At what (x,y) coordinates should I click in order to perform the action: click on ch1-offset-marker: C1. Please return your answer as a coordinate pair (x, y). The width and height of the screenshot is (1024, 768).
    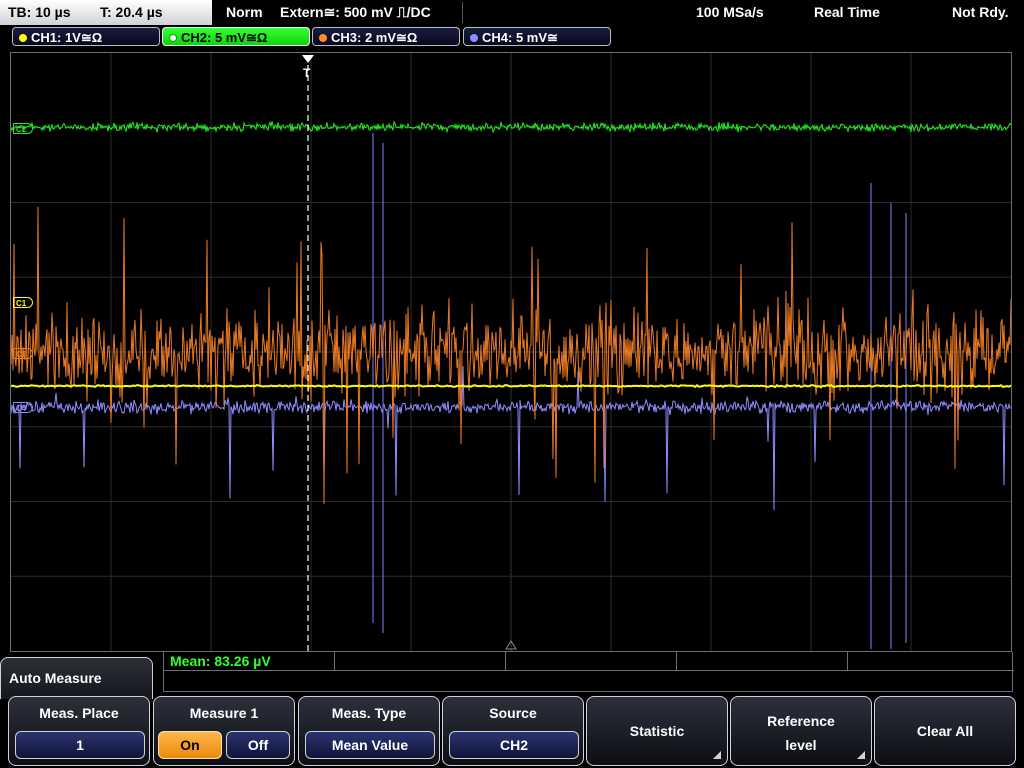
    Looking at the image, I should click on (23, 302).